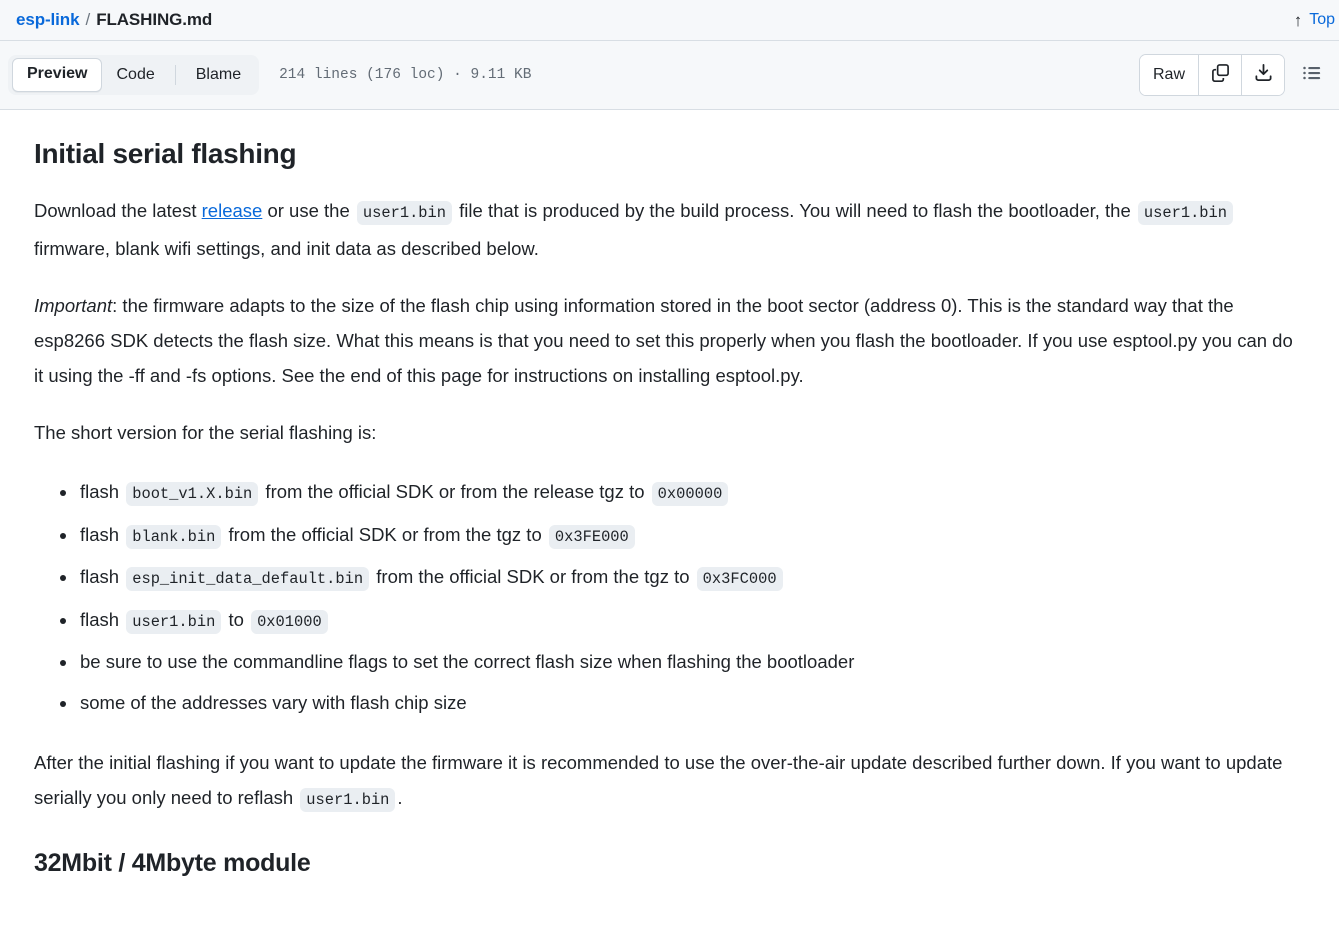  What do you see at coordinates (48, 20) in the screenshot?
I see `breadcrumb-repo-link: esp-link` at bounding box center [48, 20].